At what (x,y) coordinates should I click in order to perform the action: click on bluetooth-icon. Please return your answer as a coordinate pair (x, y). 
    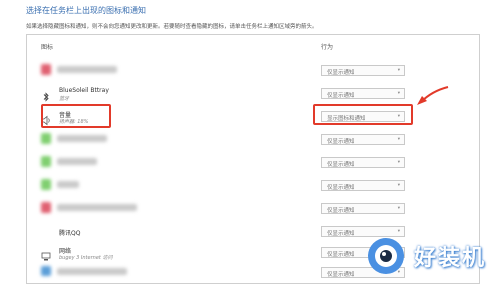
    Looking at the image, I should click on (46, 95).